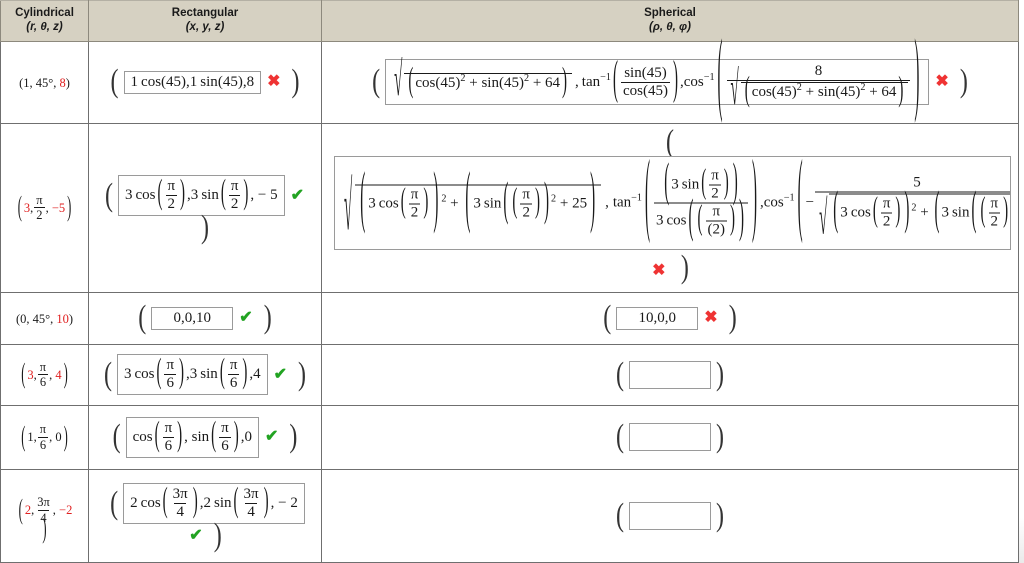 The image size is (1024, 563). I want to click on rectangular-input-row4: 3 cos( π6 ), 3 sin( π6 ), 4, so click(192, 375).